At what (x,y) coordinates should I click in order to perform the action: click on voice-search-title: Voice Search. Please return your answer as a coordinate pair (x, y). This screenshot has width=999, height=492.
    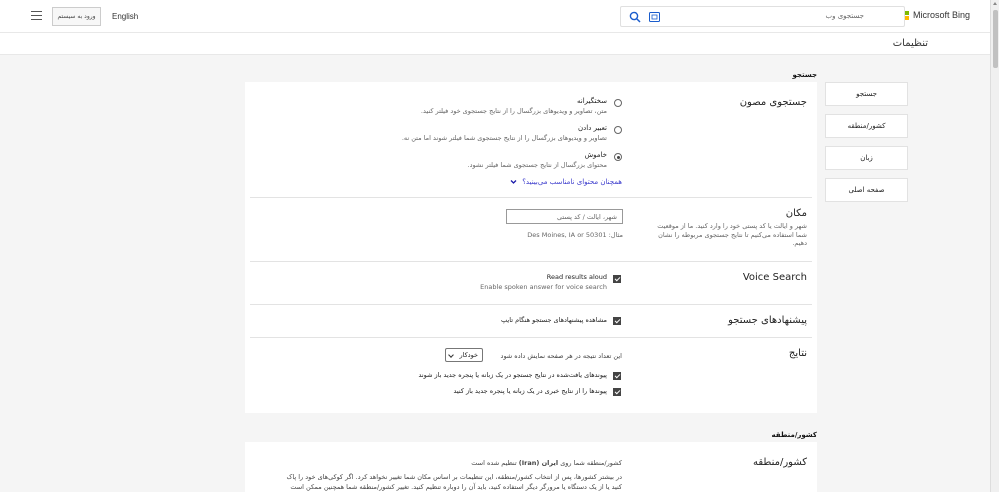
    Looking at the image, I should click on (774, 277).